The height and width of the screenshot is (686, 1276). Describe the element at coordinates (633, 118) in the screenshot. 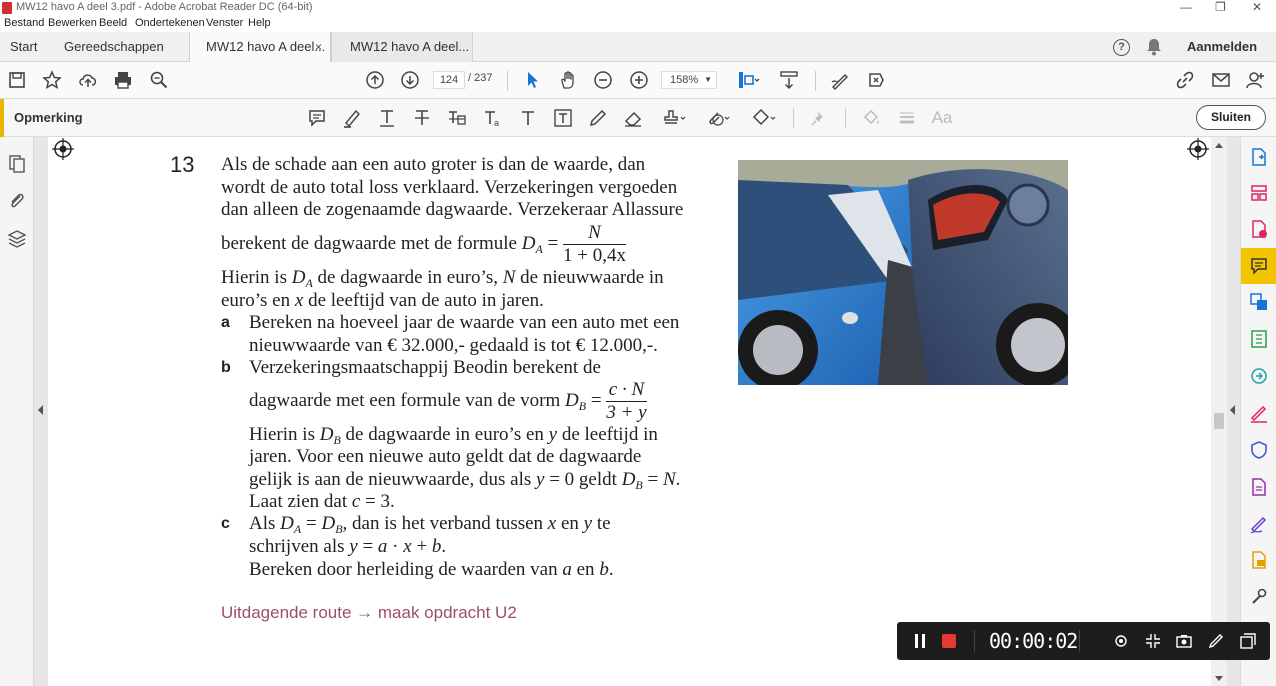

I see `eraser-icon` at that location.